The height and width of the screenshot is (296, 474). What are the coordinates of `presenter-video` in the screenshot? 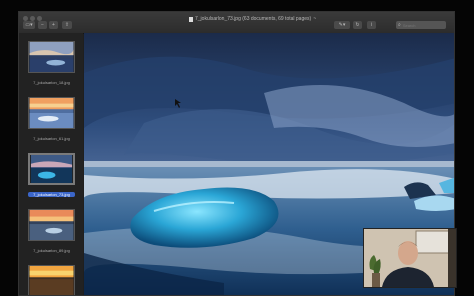 It's located at (410, 258).